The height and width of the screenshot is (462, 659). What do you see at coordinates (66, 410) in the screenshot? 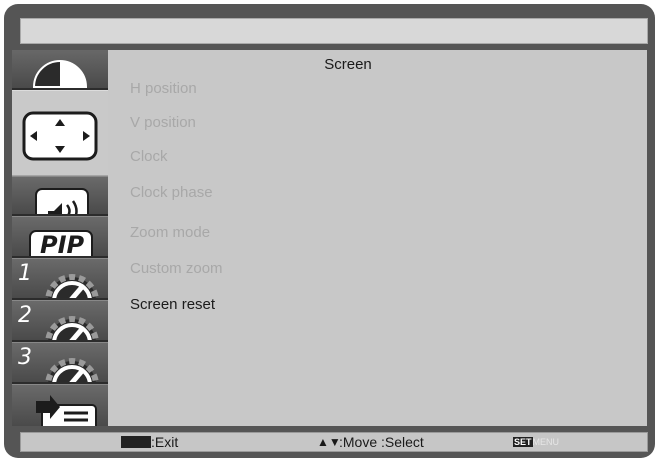
I see `settings-list-icon` at bounding box center [66, 410].